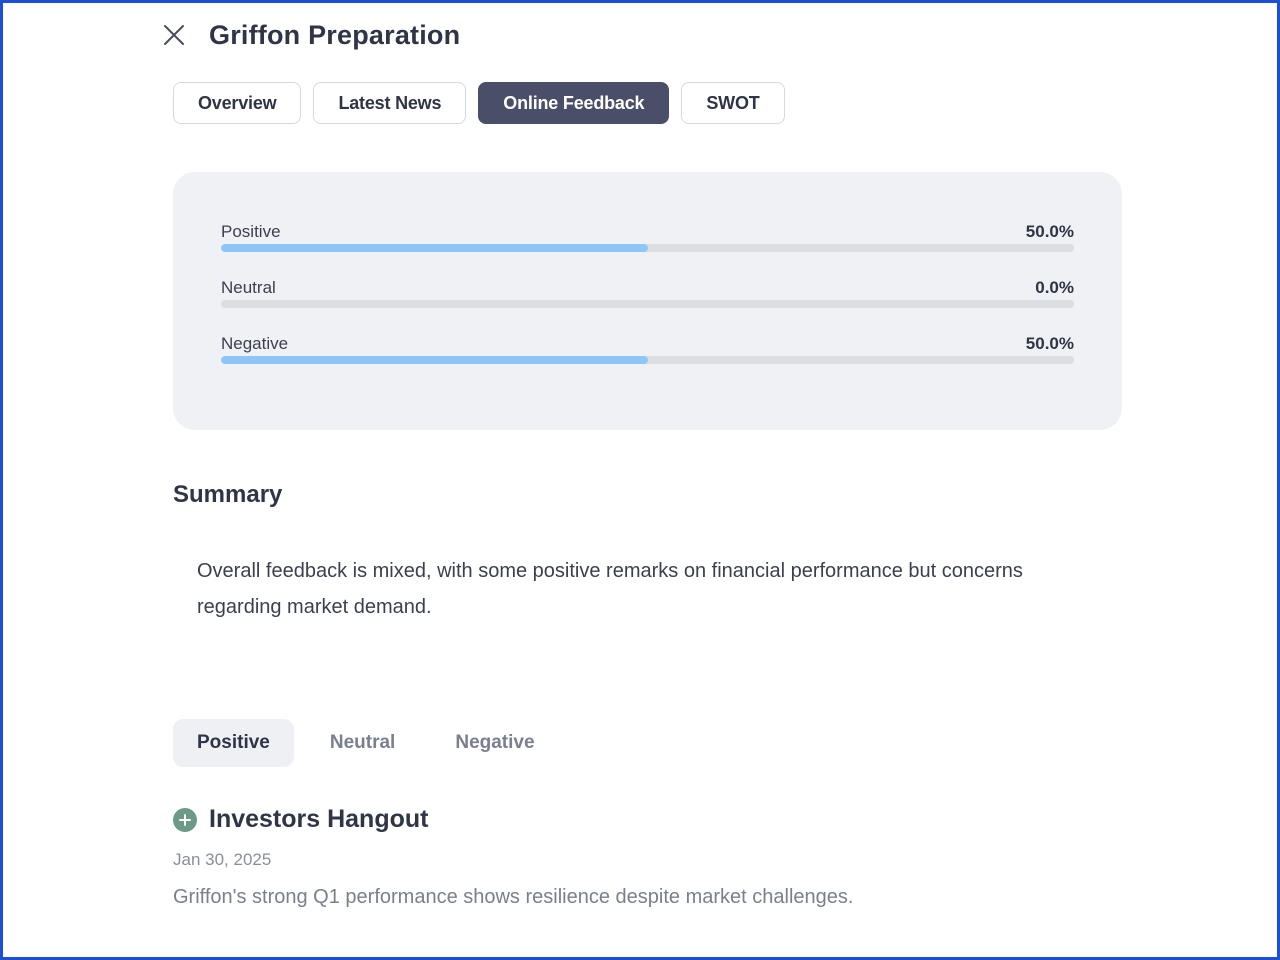 The width and height of the screenshot is (1280, 960). What do you see at coordinates (647, 347) in the screenshot?
I see `sentiment-row-negative: Negative 50.0%` at bounding box center [647, 347].